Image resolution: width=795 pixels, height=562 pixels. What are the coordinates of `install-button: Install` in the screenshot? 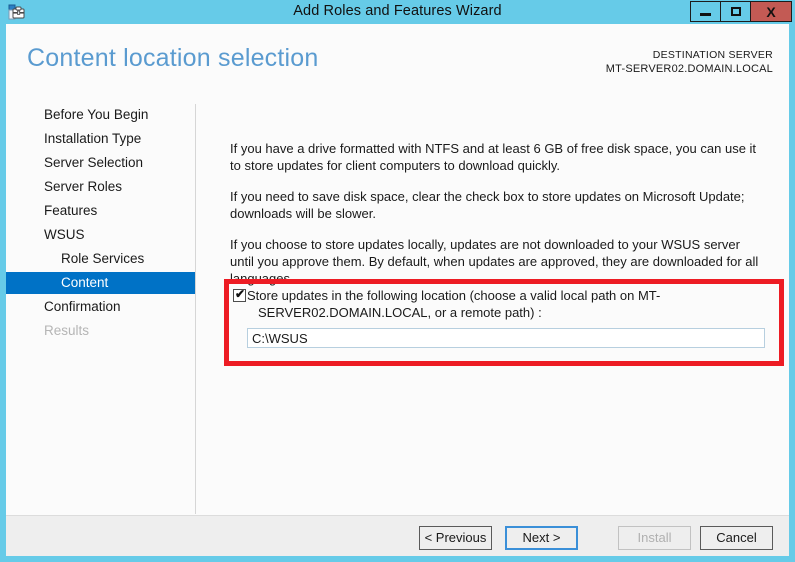 It's located at (654, 538).